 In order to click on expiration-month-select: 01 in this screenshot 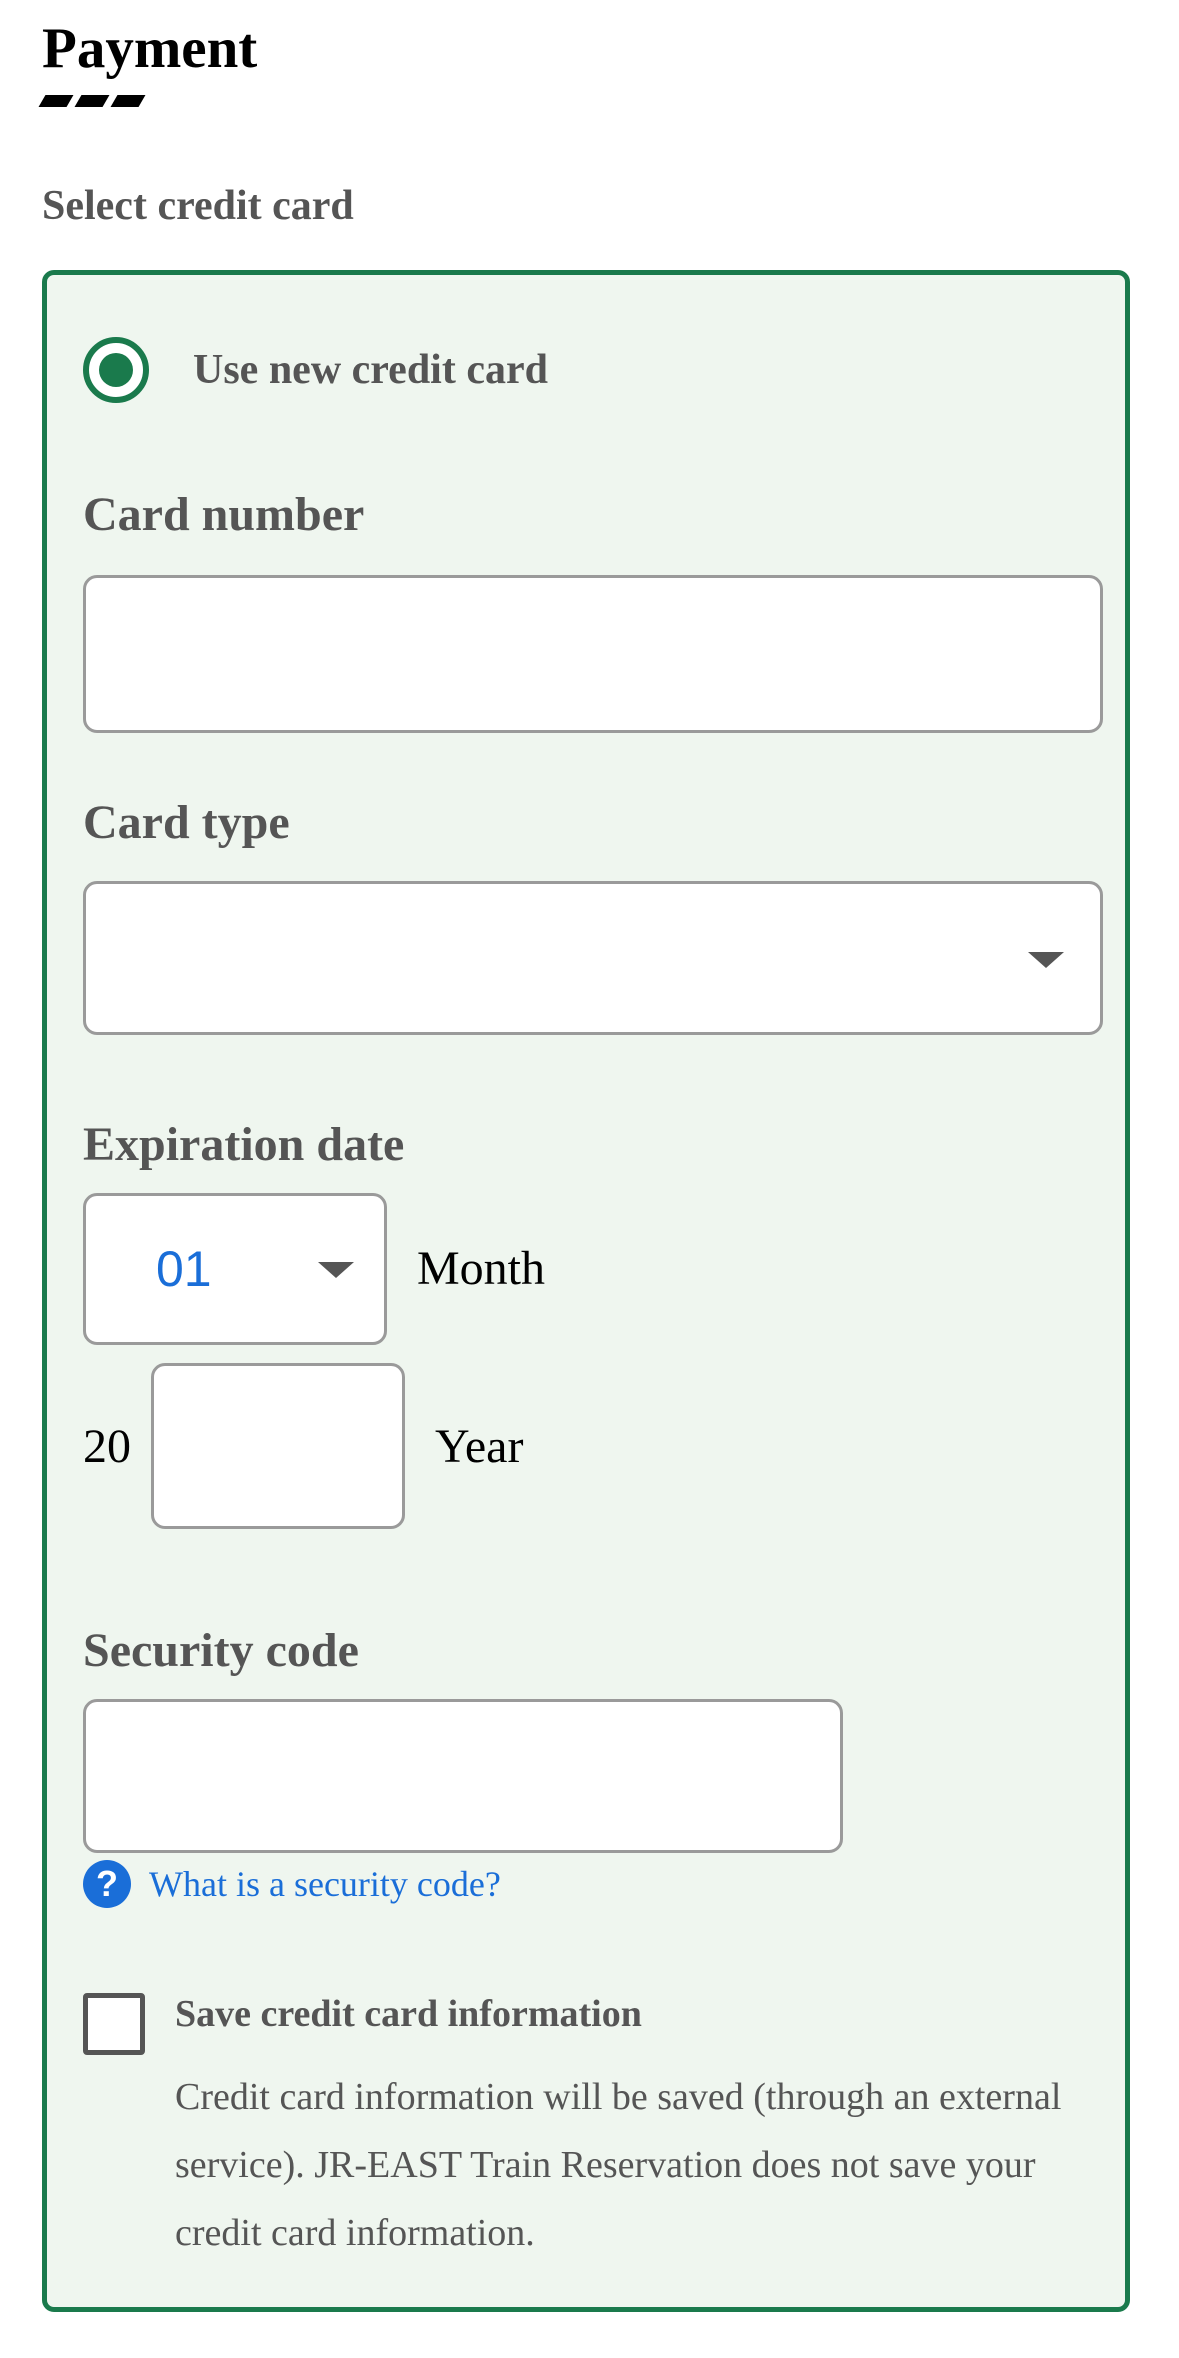, I will do `click(235, 1269)`.